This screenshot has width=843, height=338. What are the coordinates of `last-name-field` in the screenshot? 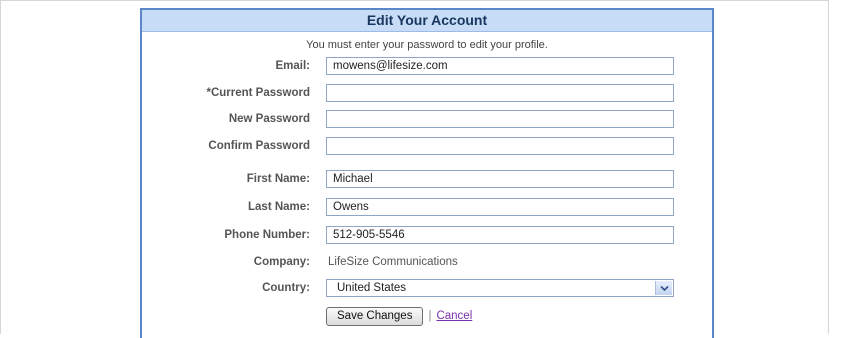 It's located at (500, 207).